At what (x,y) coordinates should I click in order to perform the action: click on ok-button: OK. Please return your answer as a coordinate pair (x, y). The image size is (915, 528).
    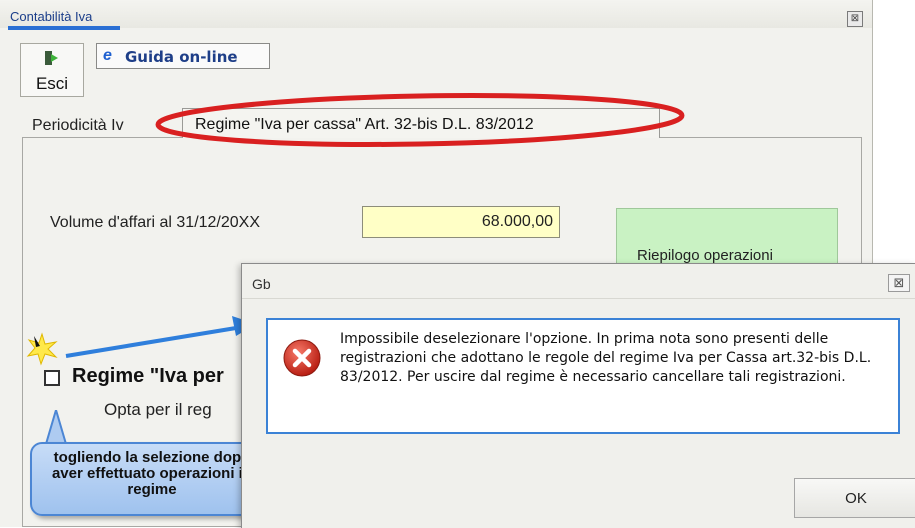
    Looking at the image, I should click on (854, 498).